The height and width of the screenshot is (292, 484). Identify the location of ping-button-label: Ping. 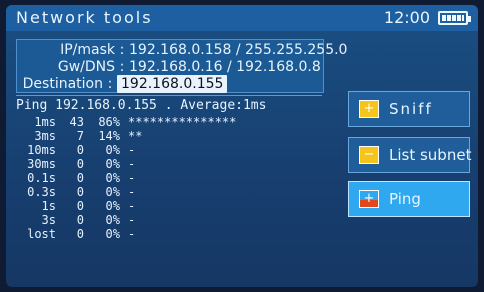
(405, 199).